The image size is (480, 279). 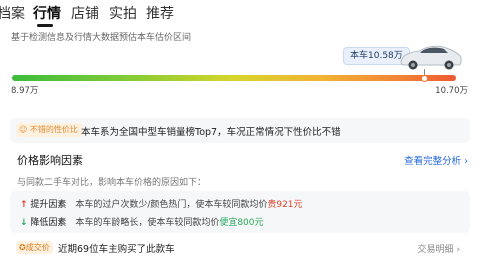 I want to click on deal-row: ✪成交价 近期69位车主购买了此款车 交易明细 ›, so click(x=240, y=247).